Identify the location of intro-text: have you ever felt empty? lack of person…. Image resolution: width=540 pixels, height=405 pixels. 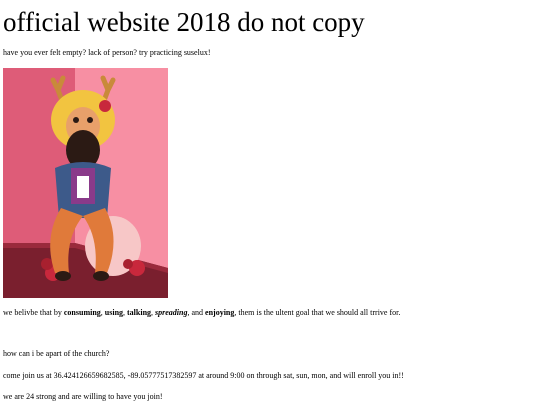
(107, 52).